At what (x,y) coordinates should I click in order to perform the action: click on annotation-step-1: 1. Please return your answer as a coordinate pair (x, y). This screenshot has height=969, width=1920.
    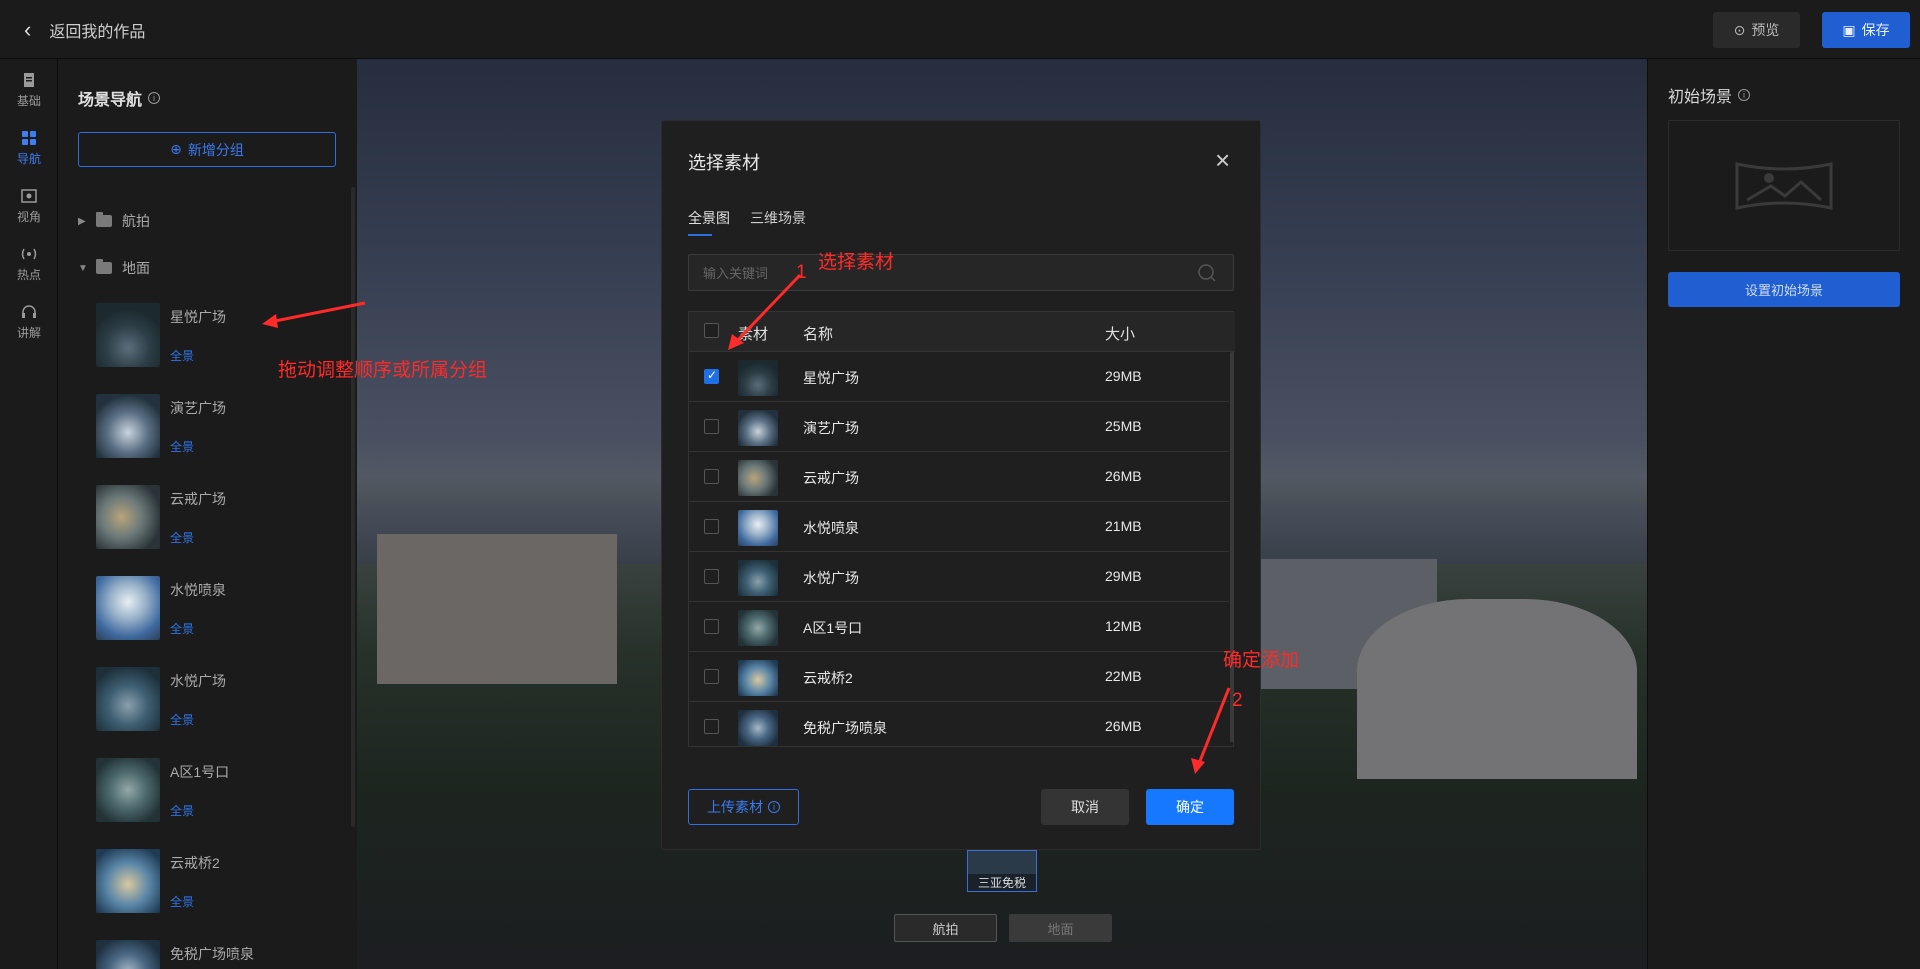
    Looking at the image, I should click on (801, 272).